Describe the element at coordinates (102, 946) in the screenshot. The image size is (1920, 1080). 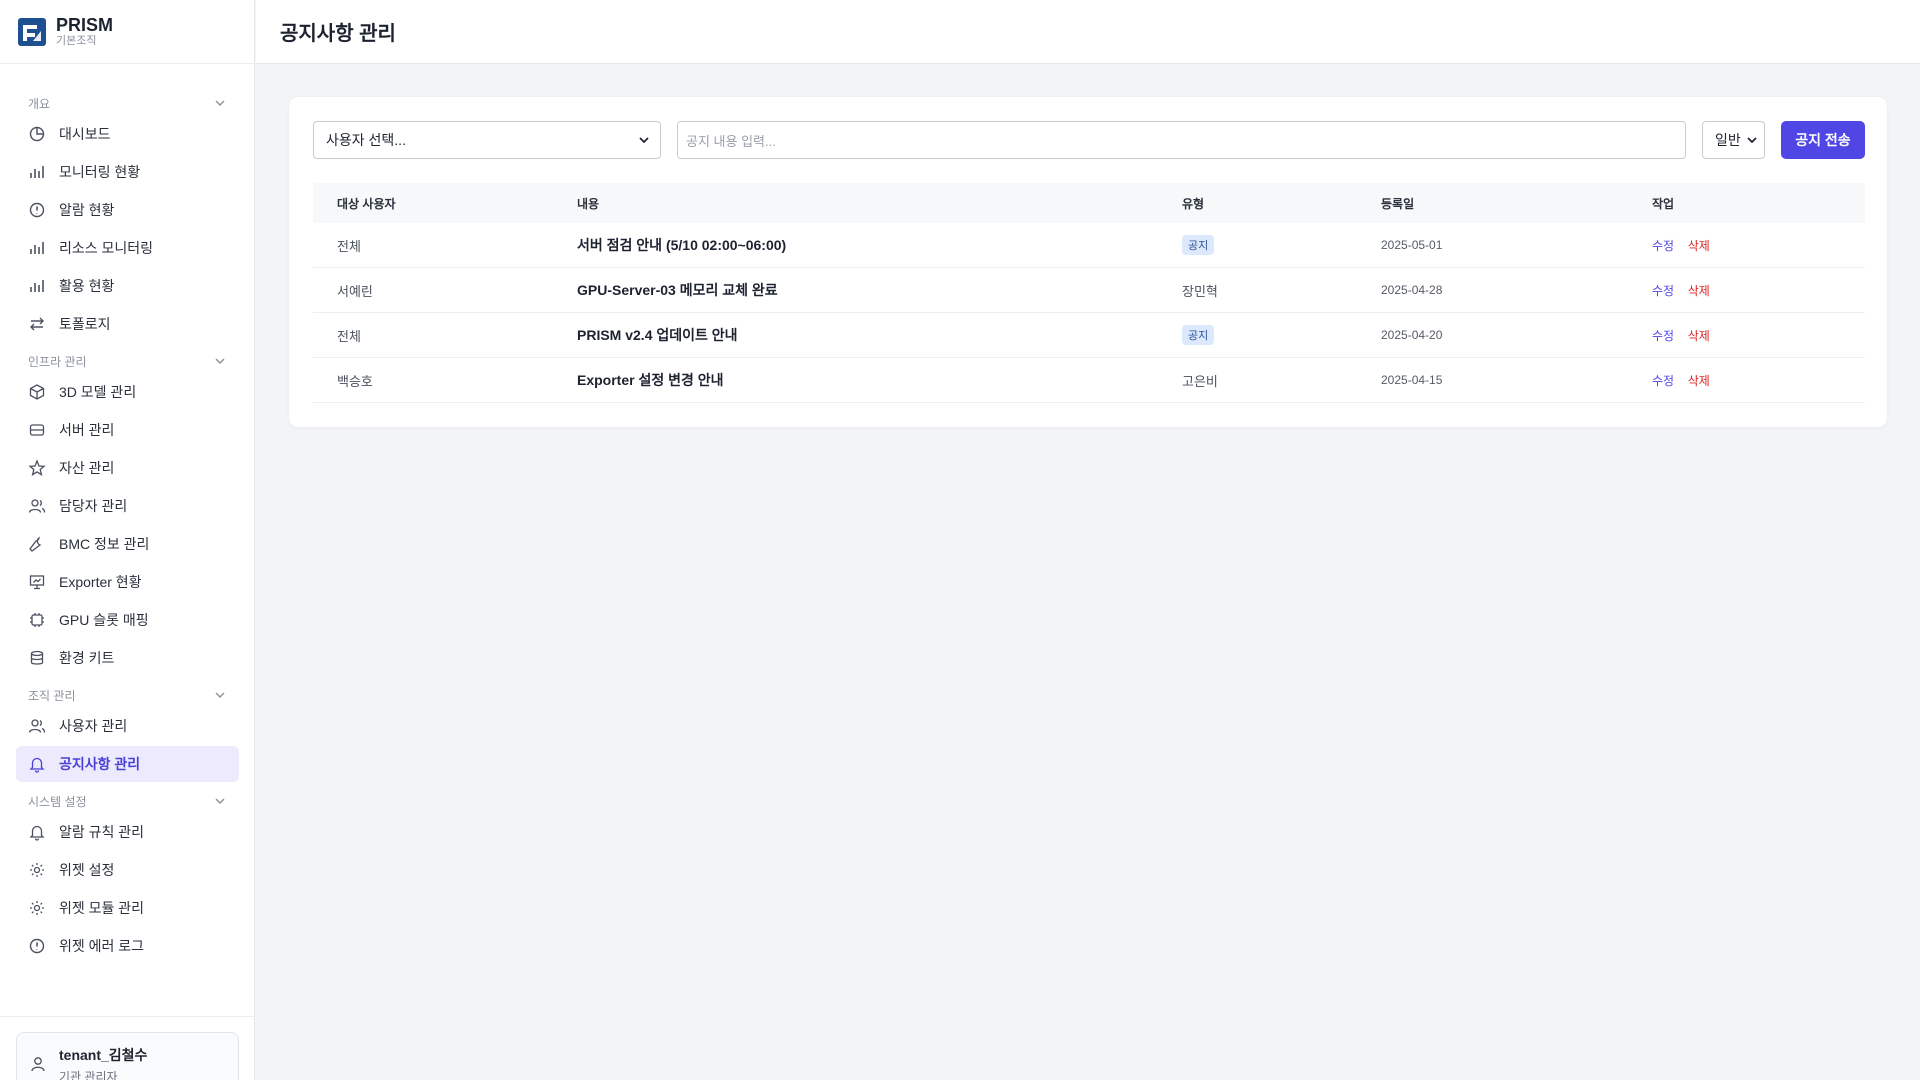
I see `sidebar-item-label: 위젯 에러 로그` at that location.